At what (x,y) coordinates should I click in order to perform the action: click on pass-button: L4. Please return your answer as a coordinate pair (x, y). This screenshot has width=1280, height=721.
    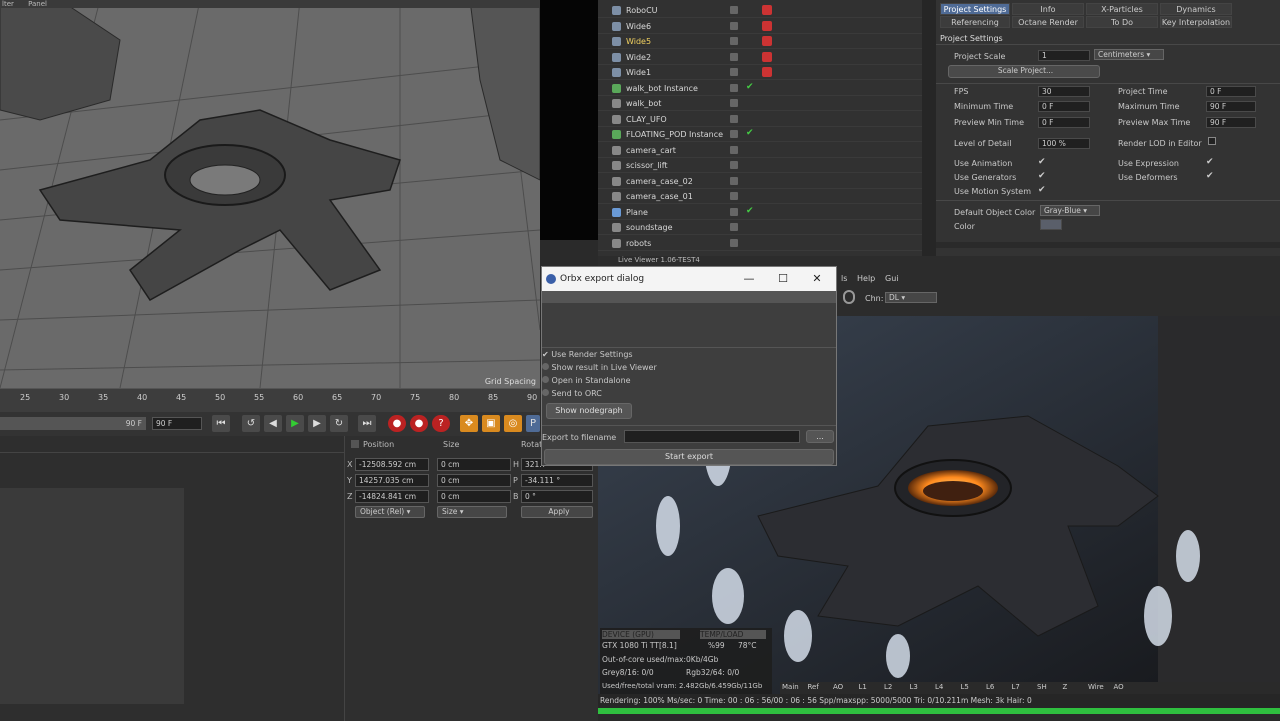
    Looking at the image, I should click on (939, 687).